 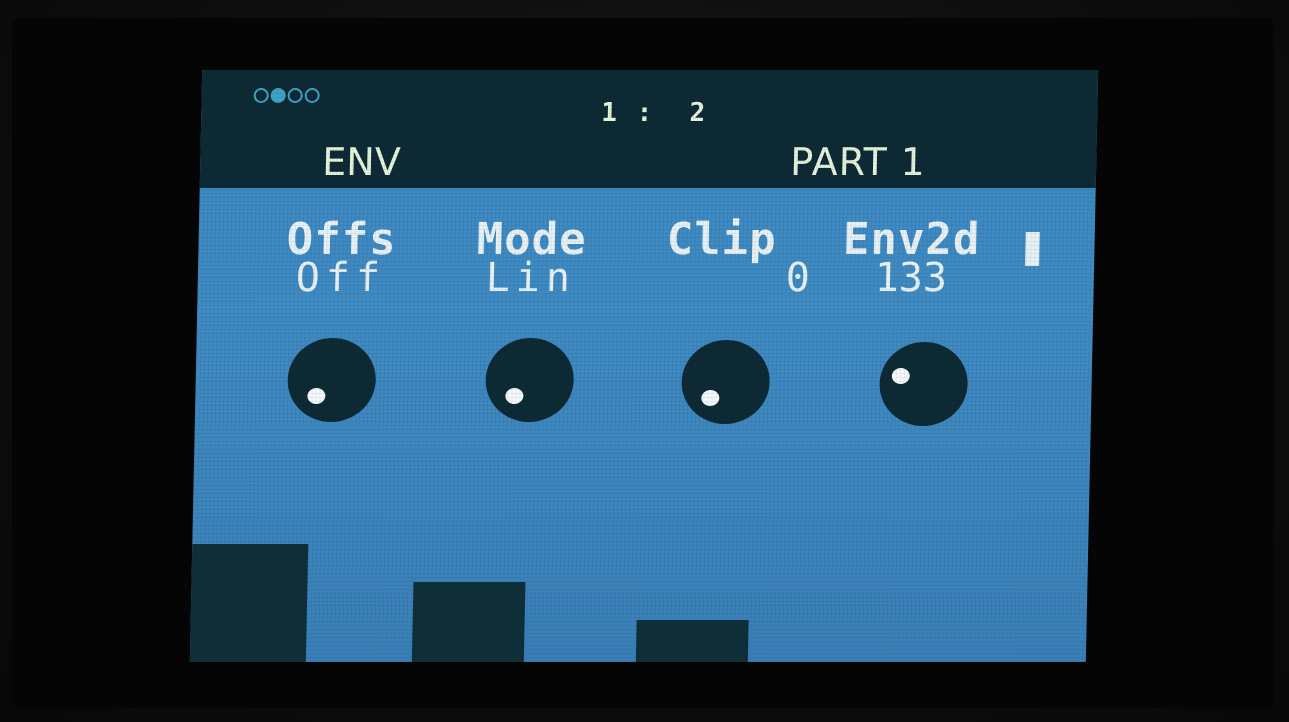 I want to click on param-value: 133, so click(x=911, y=278).